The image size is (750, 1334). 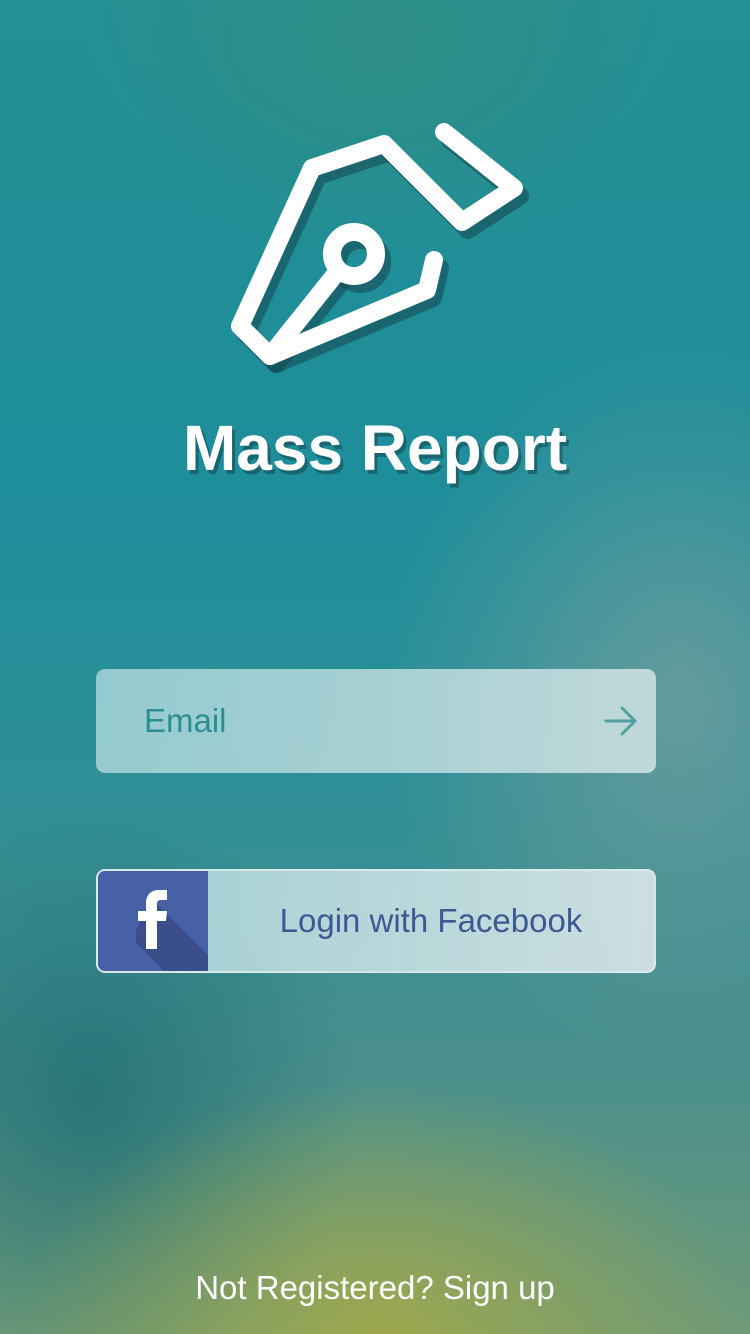 I want to click on signup-link: Not Registered? Sign up, so click(x=375, y=1288).